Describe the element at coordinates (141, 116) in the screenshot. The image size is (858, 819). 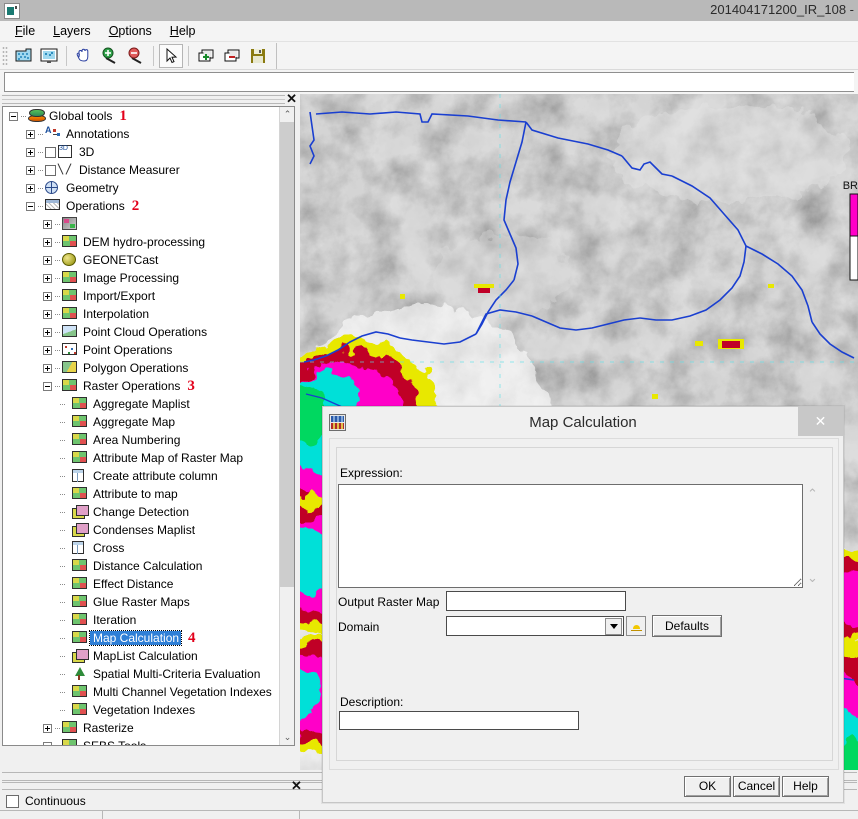
I see `tree-item-global-tools: Global tools 1` at that location.